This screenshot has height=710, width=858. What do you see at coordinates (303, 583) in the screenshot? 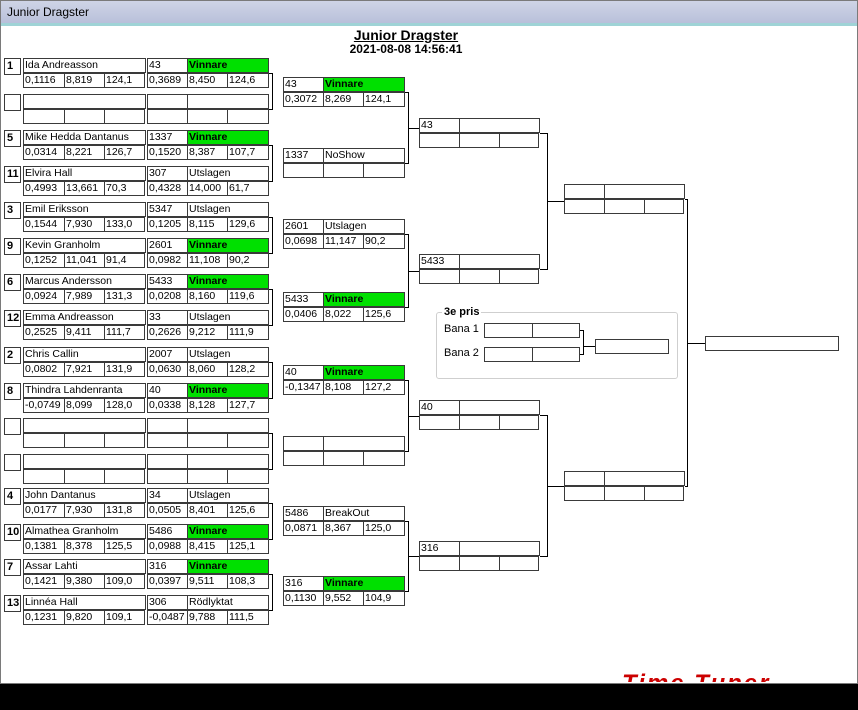
I see `round2-entry-cell: 316` at bounding box center [303, 583].